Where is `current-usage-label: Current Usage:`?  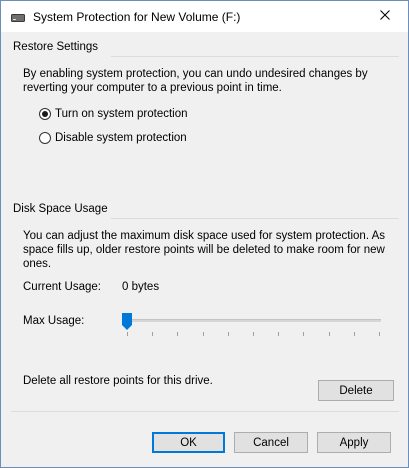 current-usage-label: Current Usage: is located at coordinates (62, 287).